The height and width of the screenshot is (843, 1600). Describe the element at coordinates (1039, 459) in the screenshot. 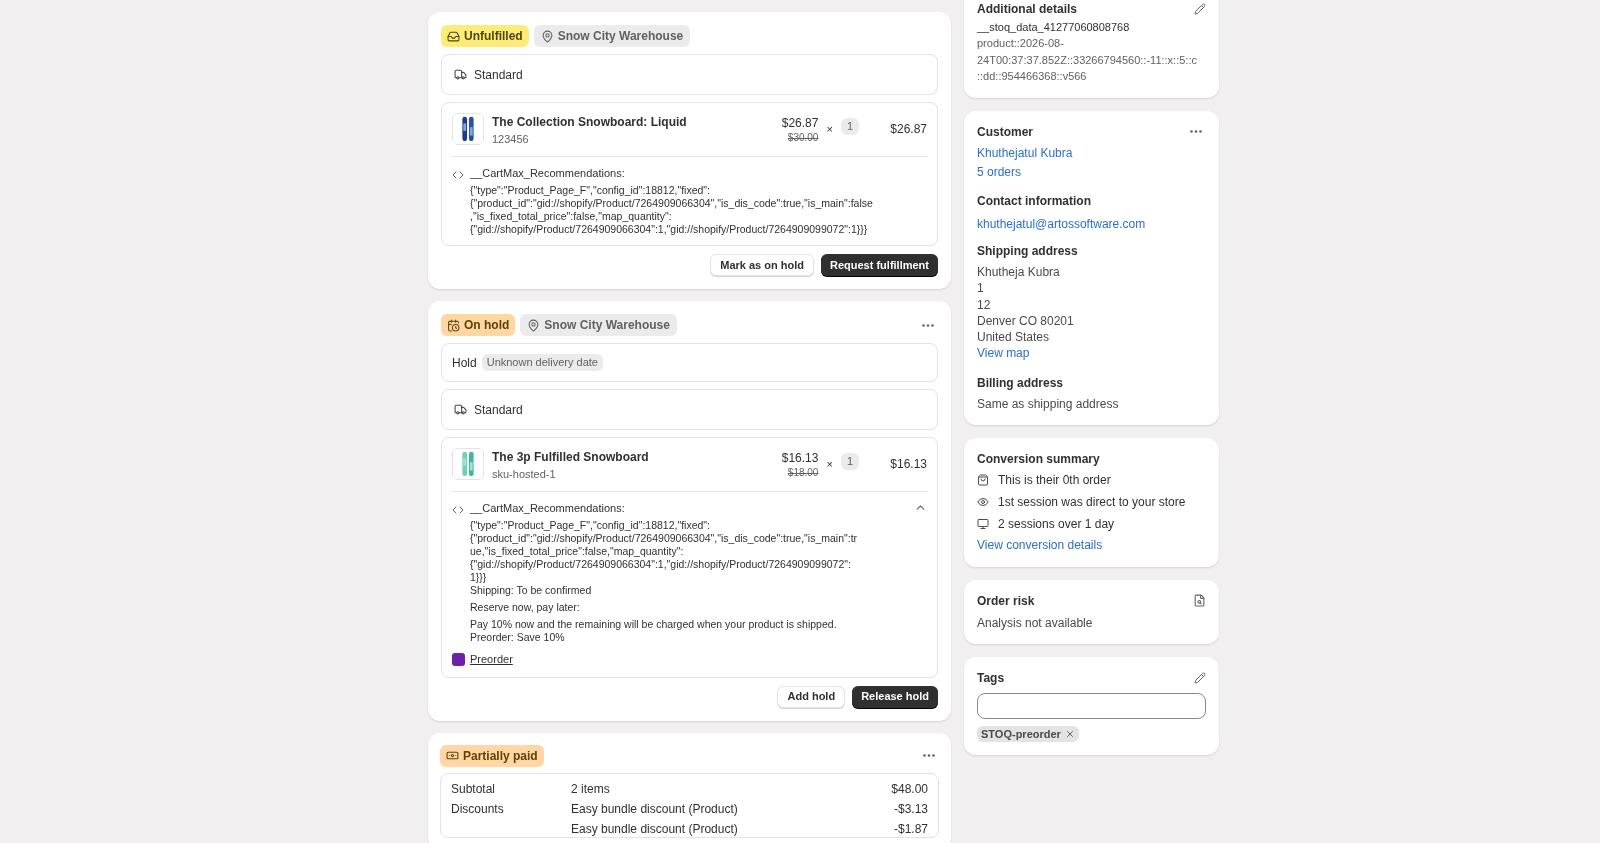

I see `section-heading: Conversion summary` at that location.